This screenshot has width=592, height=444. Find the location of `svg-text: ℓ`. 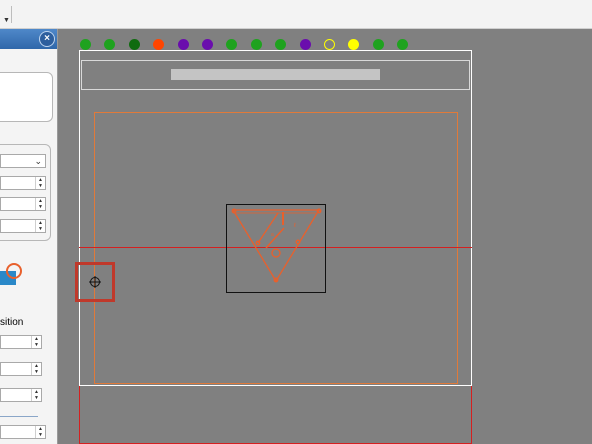

svg-text: ℓ is located at coordinates (295, 225).